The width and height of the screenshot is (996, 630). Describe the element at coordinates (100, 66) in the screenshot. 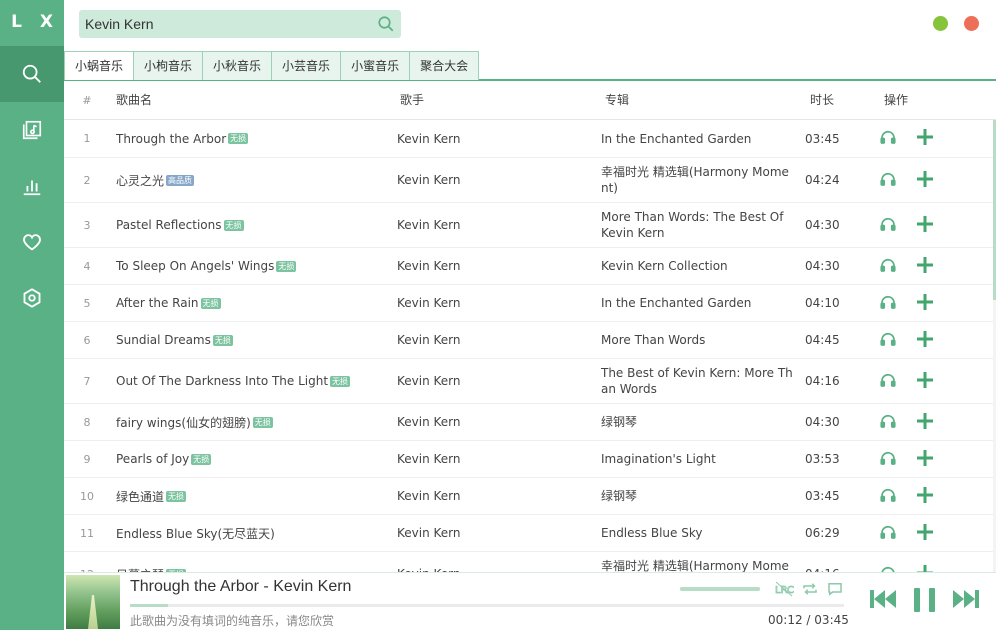

I see `tab-source-1: 小蜗音乐` at that location.